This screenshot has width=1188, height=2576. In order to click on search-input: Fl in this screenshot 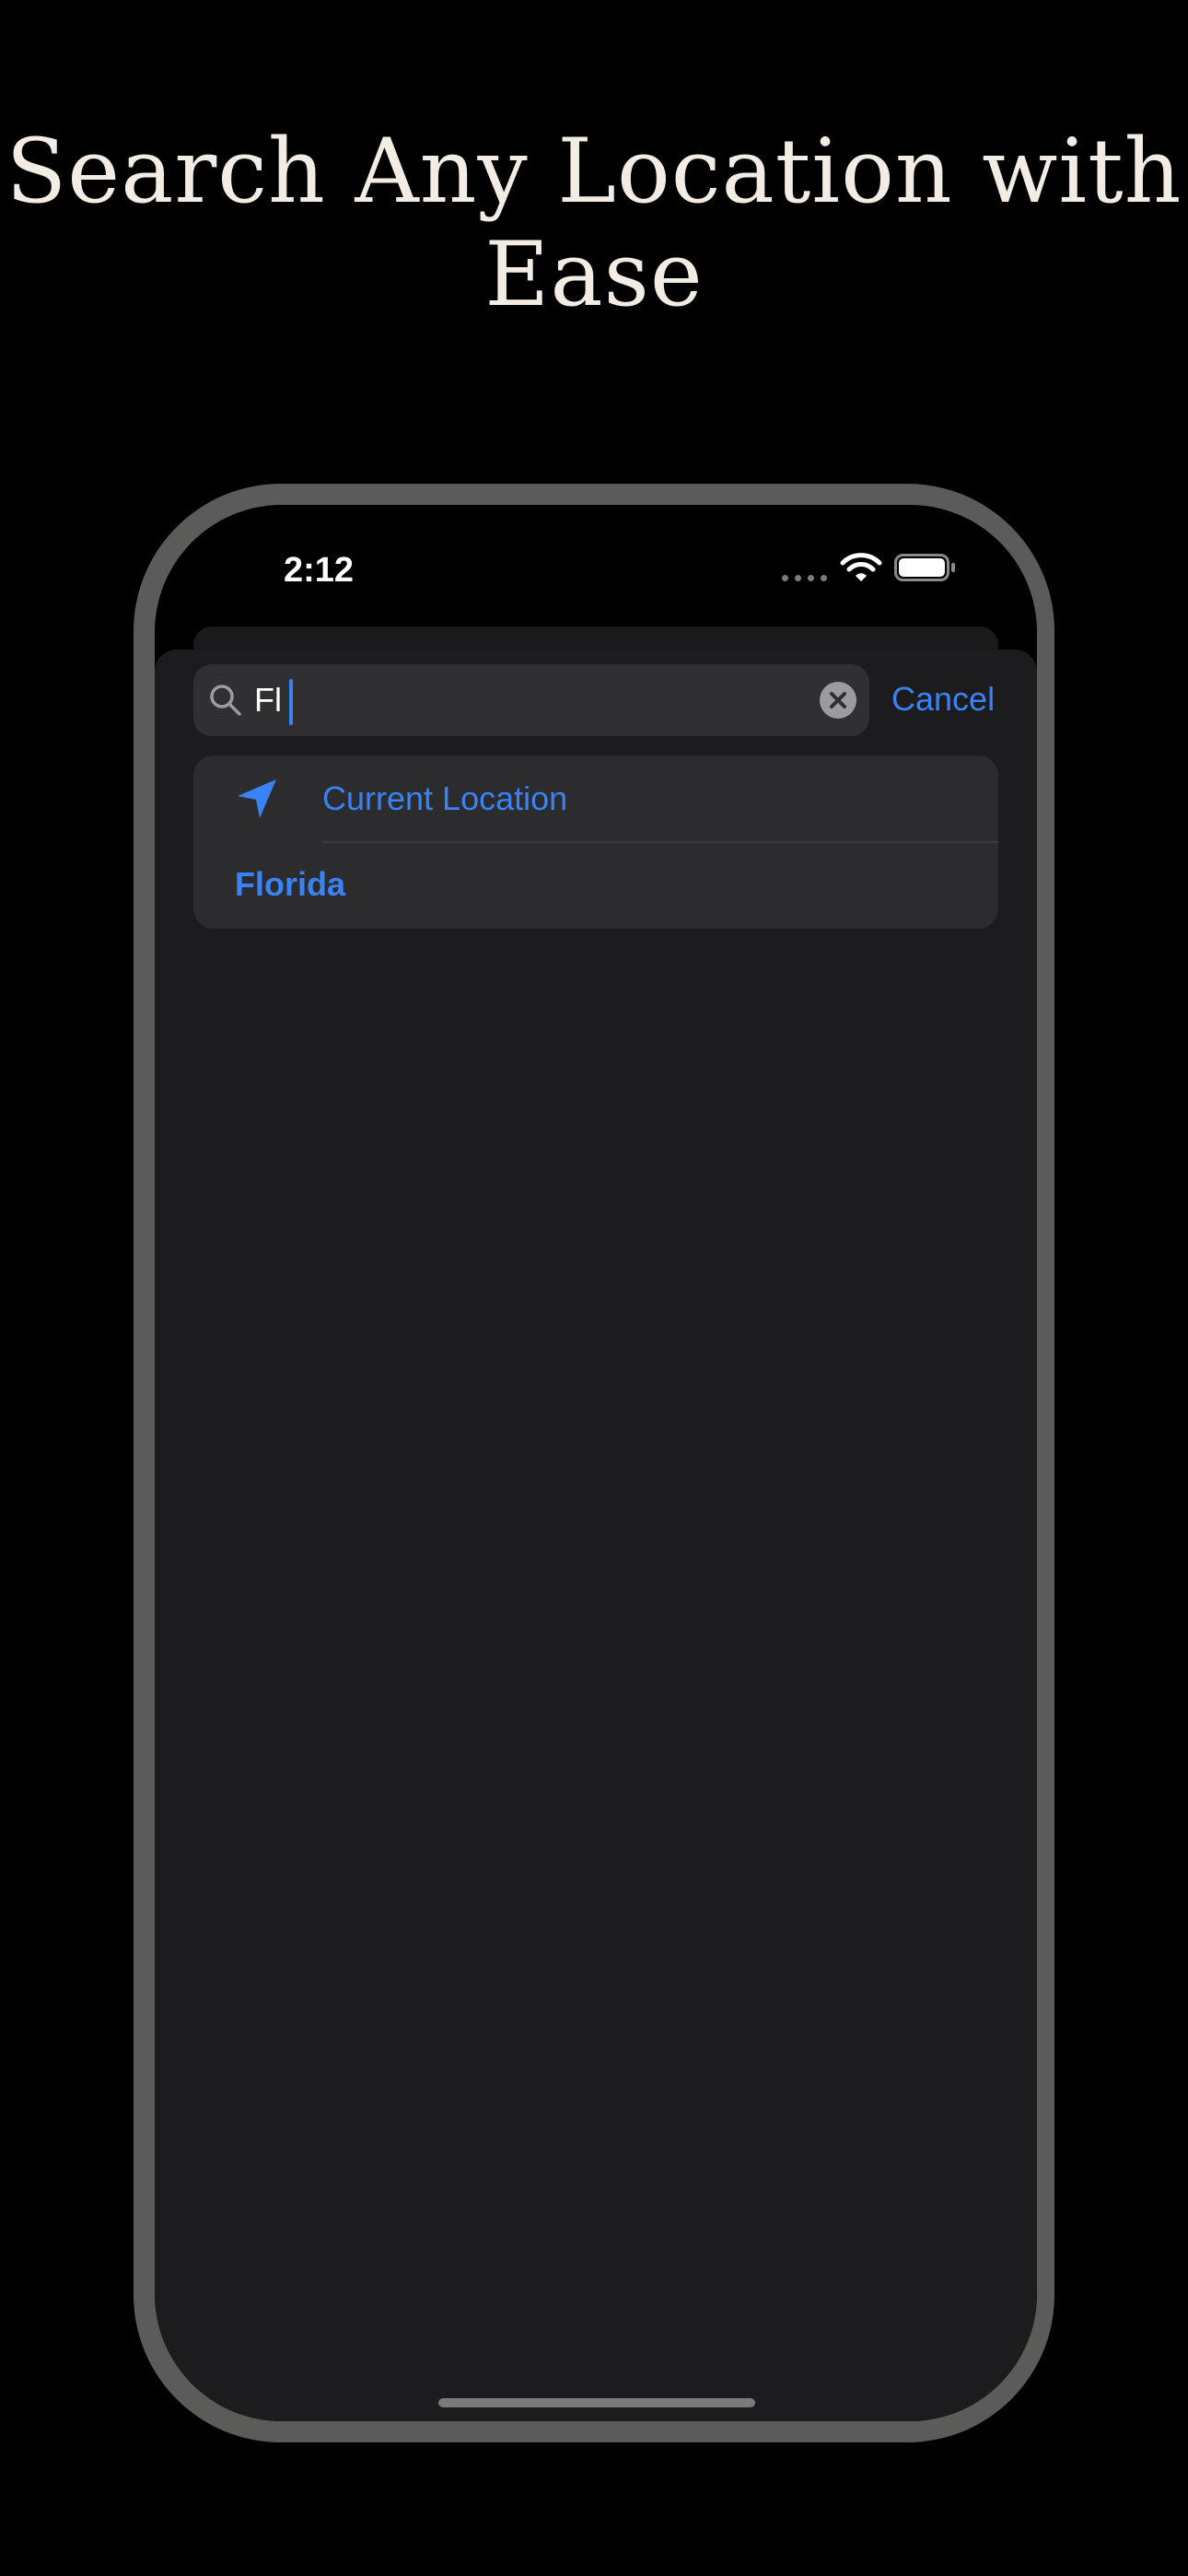, I will do `click(273, 702)`.